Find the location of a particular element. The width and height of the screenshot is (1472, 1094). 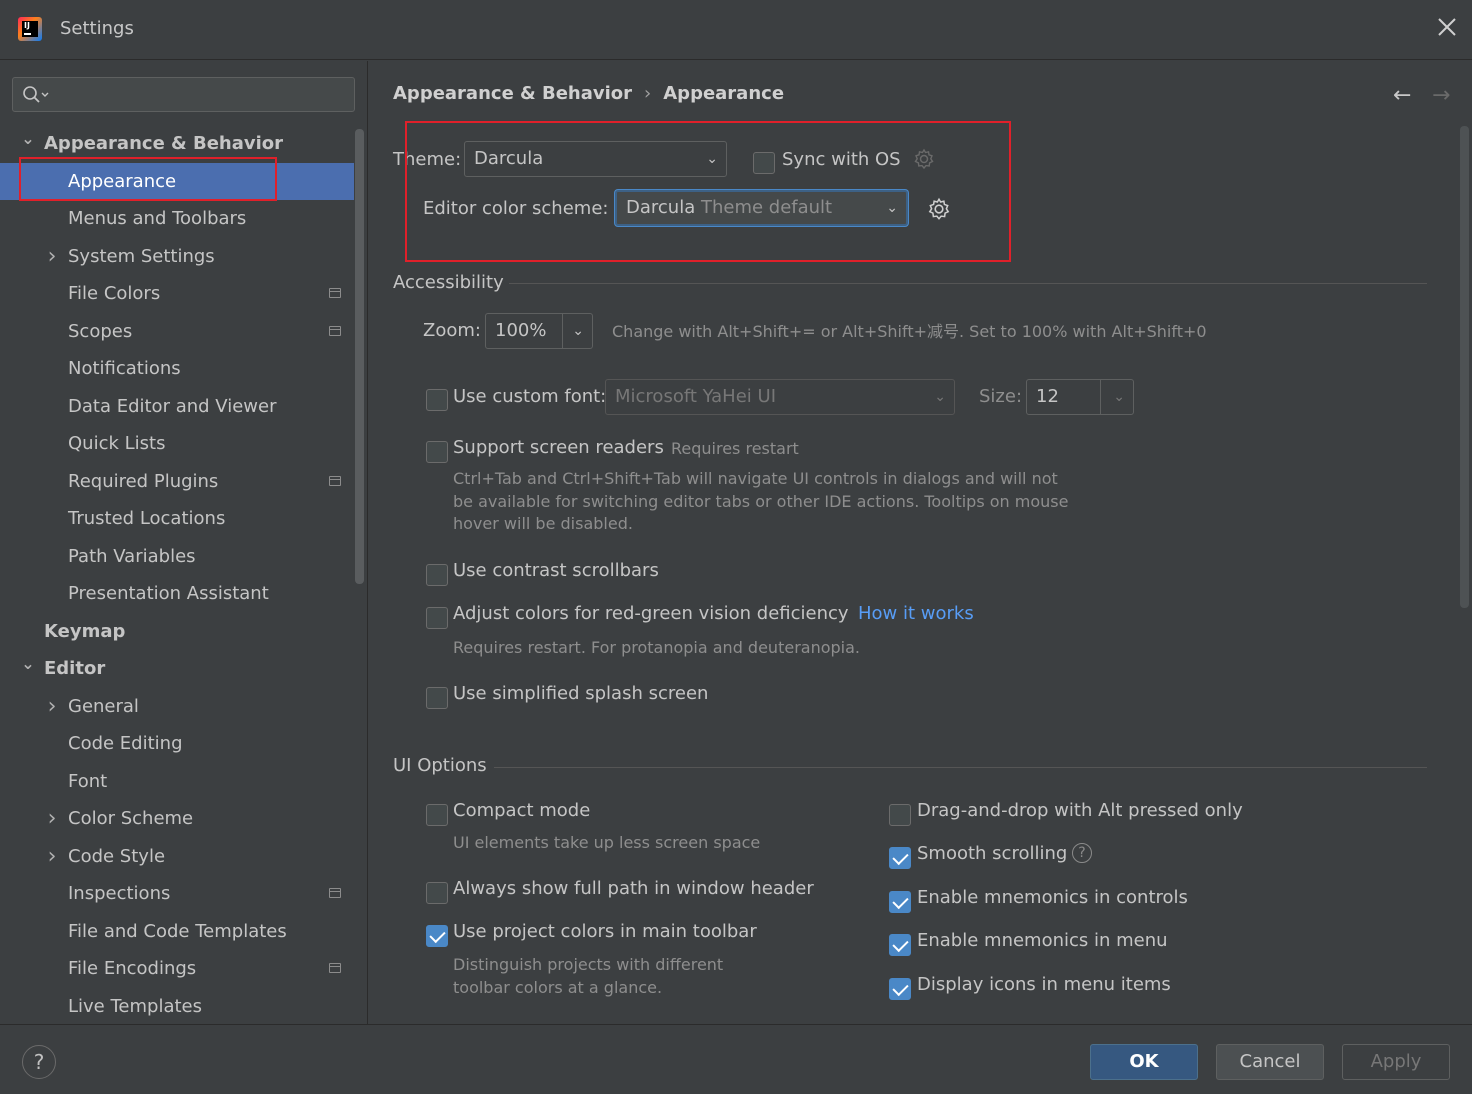

sidebar-item-label: Code Editing is located at coordinates (125, 743).